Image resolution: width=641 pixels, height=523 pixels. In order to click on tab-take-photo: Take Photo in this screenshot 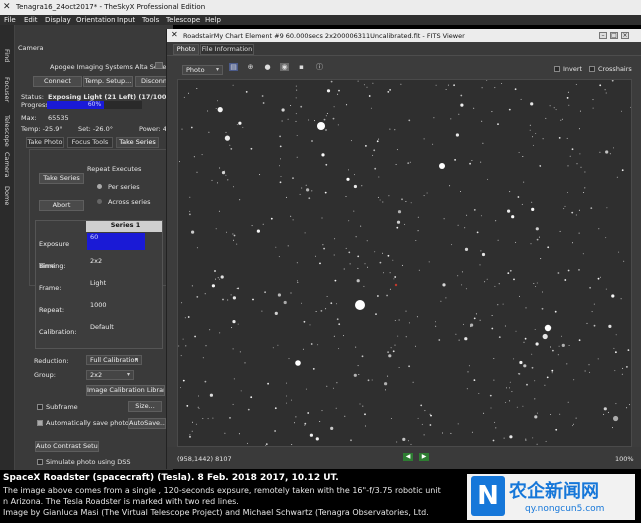, I will do `click(45, 142)`.